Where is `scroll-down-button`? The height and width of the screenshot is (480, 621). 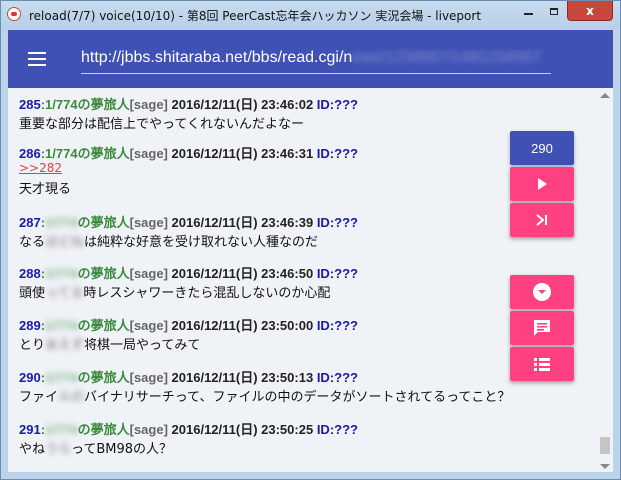
scroll-down-button is located at coordinates (542, 292).